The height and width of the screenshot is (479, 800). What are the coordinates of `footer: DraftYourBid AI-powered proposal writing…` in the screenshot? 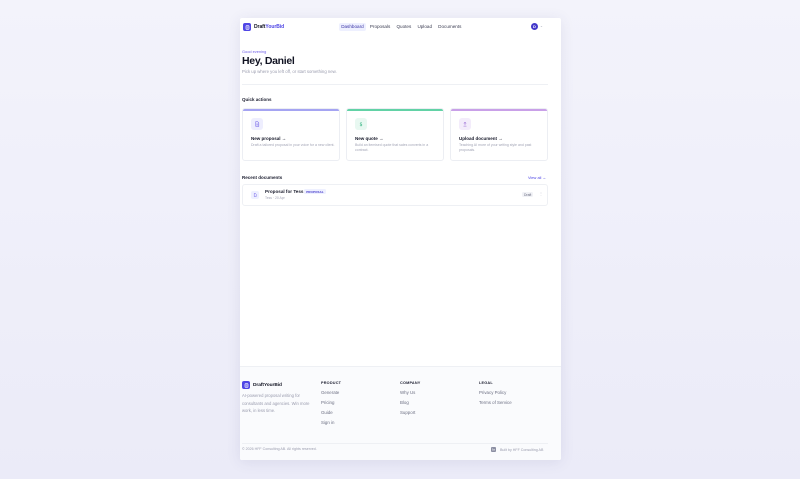 It's located at (400, 413).